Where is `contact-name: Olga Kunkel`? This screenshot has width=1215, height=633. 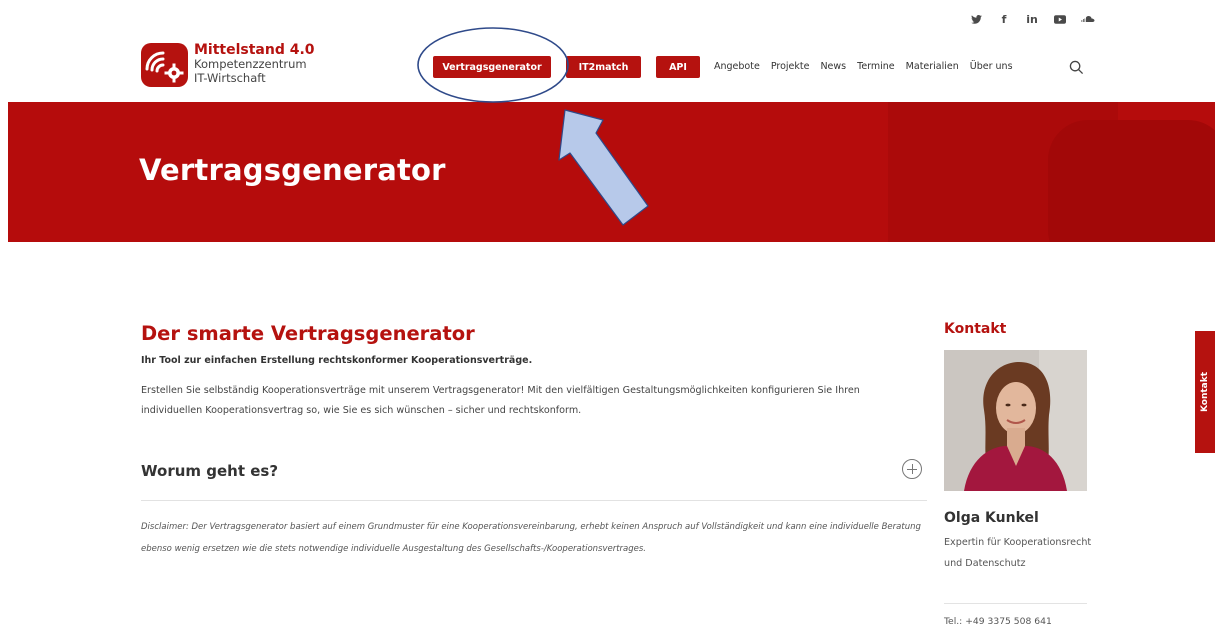
contact-name: Olga Kunkel is located at coordinates (991, 518).